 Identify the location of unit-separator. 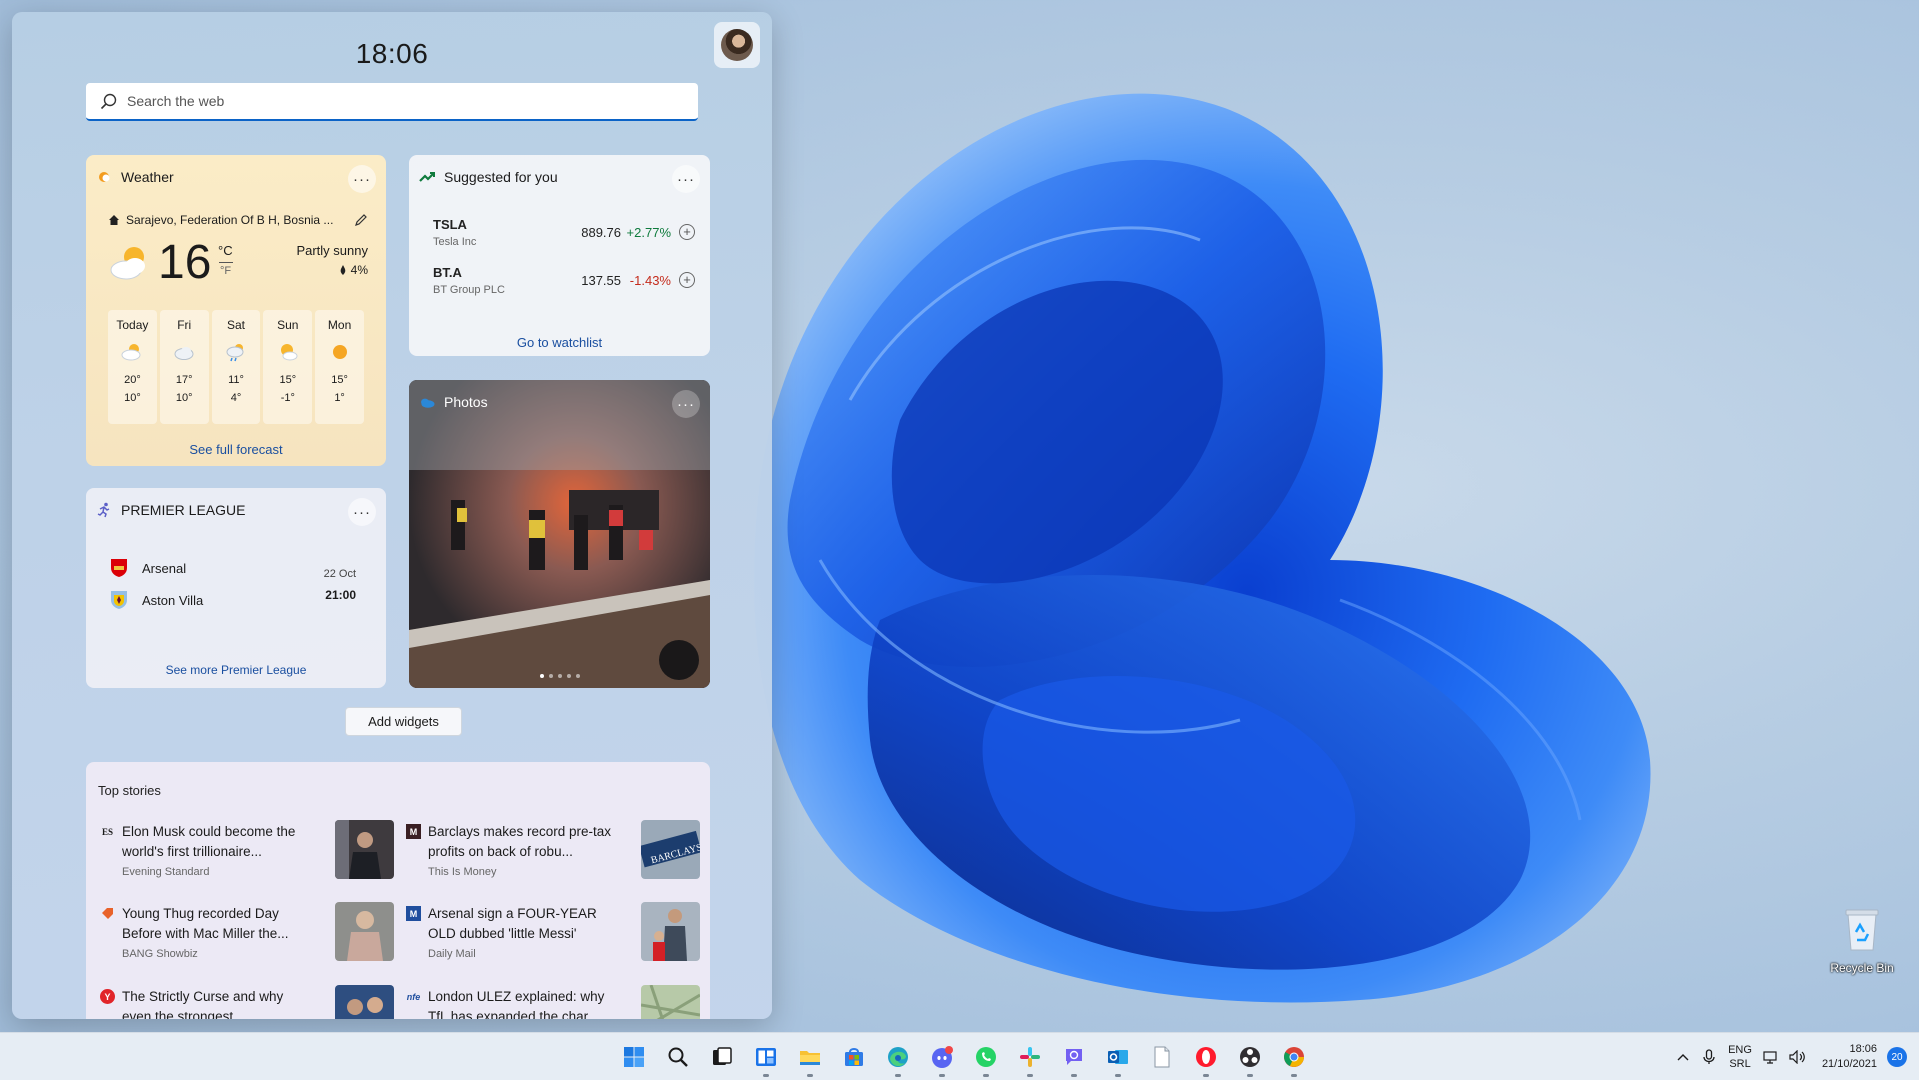
(226, 262).